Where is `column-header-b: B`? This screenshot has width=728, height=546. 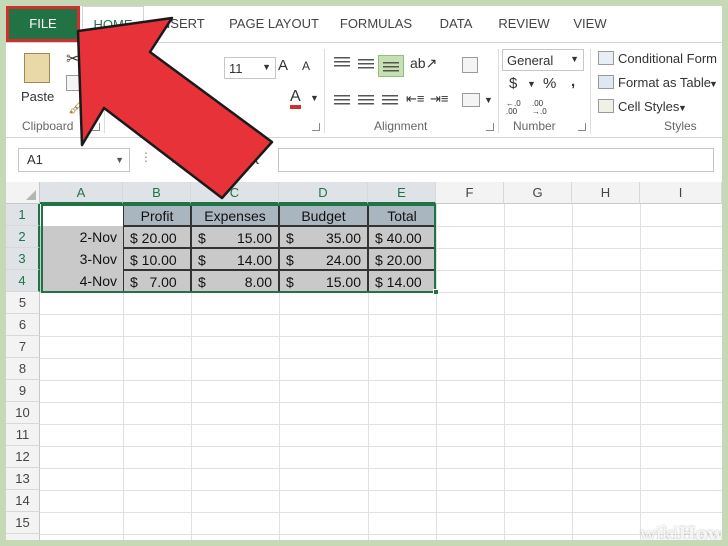
column-header-b: B is located at coordinates (157, 193).